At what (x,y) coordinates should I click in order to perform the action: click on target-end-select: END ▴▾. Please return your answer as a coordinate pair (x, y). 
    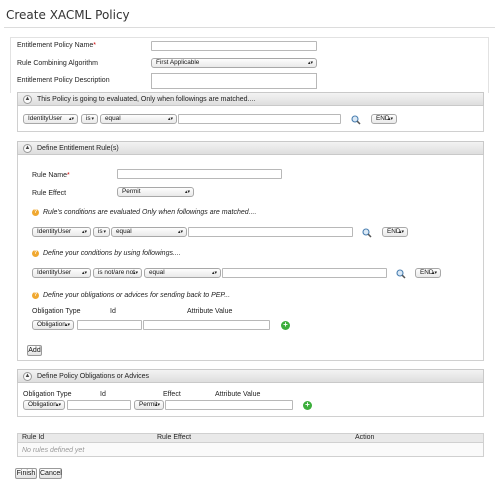
    Looking at the image, I should click on (384, 119).